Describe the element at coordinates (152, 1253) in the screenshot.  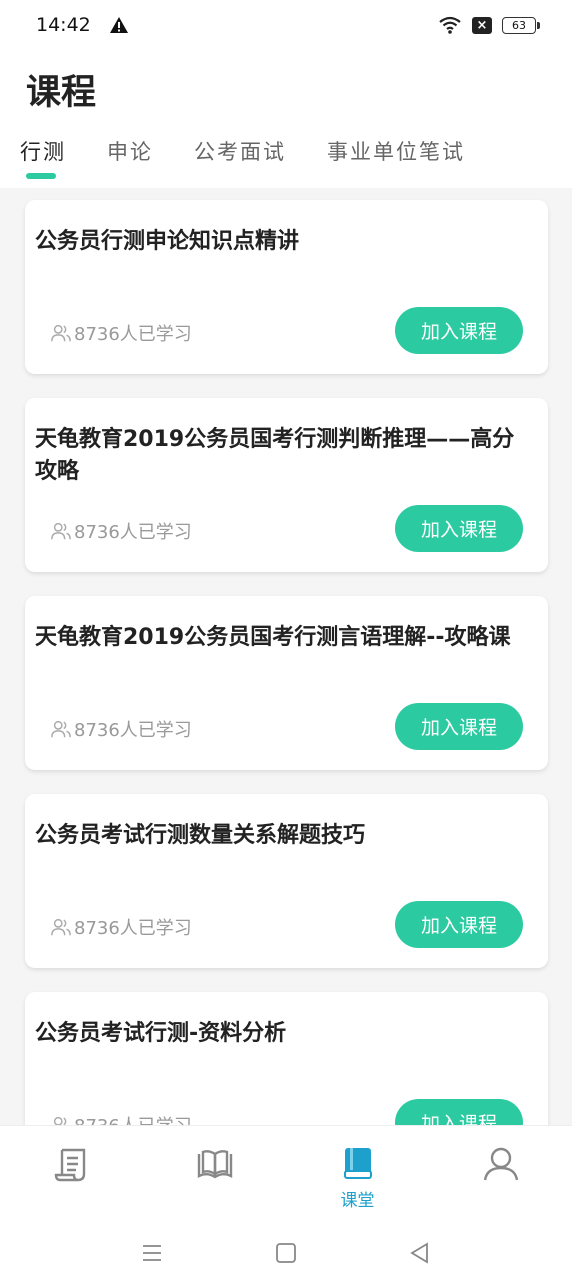
I see `menu-icon` at that location.